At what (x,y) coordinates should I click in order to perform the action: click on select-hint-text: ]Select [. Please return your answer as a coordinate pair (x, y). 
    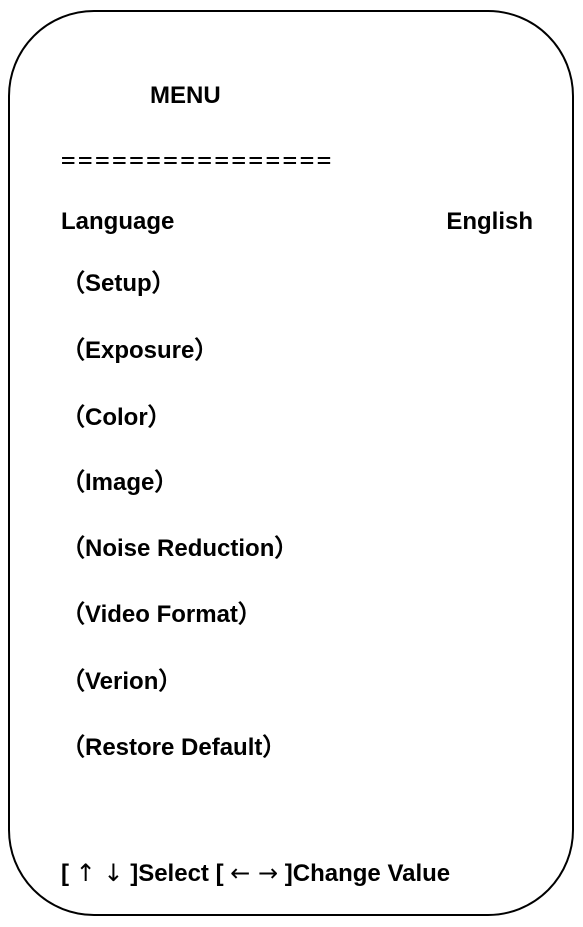
    Looking at the image, I should click on (177, 873).